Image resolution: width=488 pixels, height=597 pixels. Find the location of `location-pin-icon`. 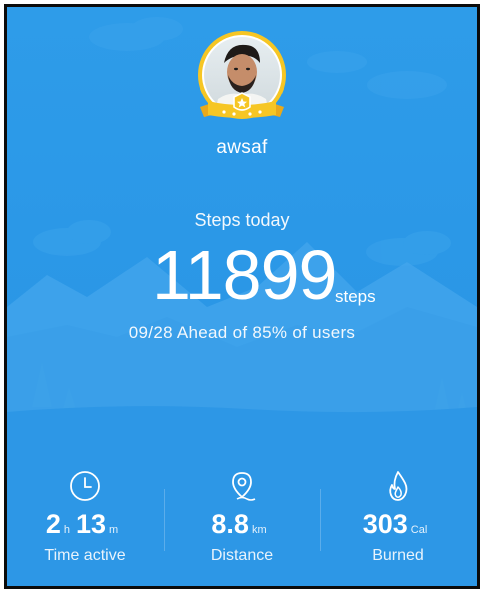

location-pin-icon is located at coordinates (244, 486).